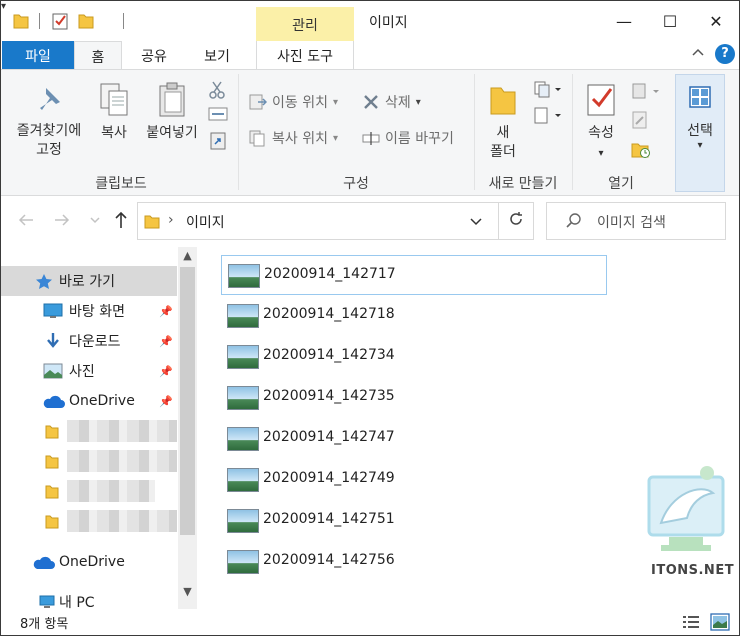 The image size is (740, 636). I want to click on recent-locations-chevron-icon, so click(95, 220).